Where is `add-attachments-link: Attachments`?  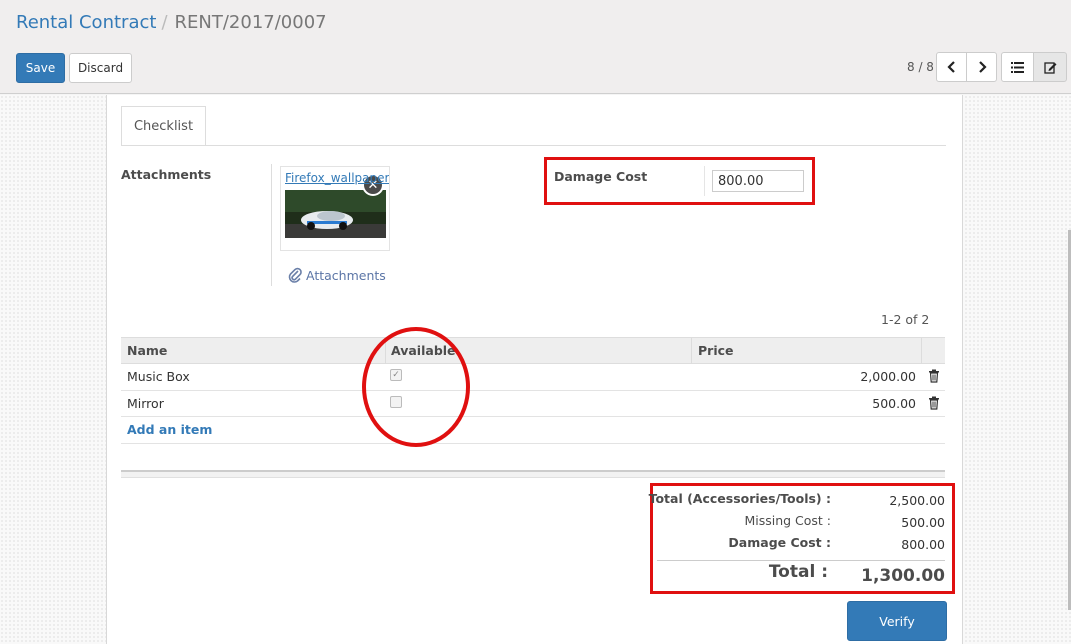
add-attachments-link: Attachments is located at coordinates (337, 275).